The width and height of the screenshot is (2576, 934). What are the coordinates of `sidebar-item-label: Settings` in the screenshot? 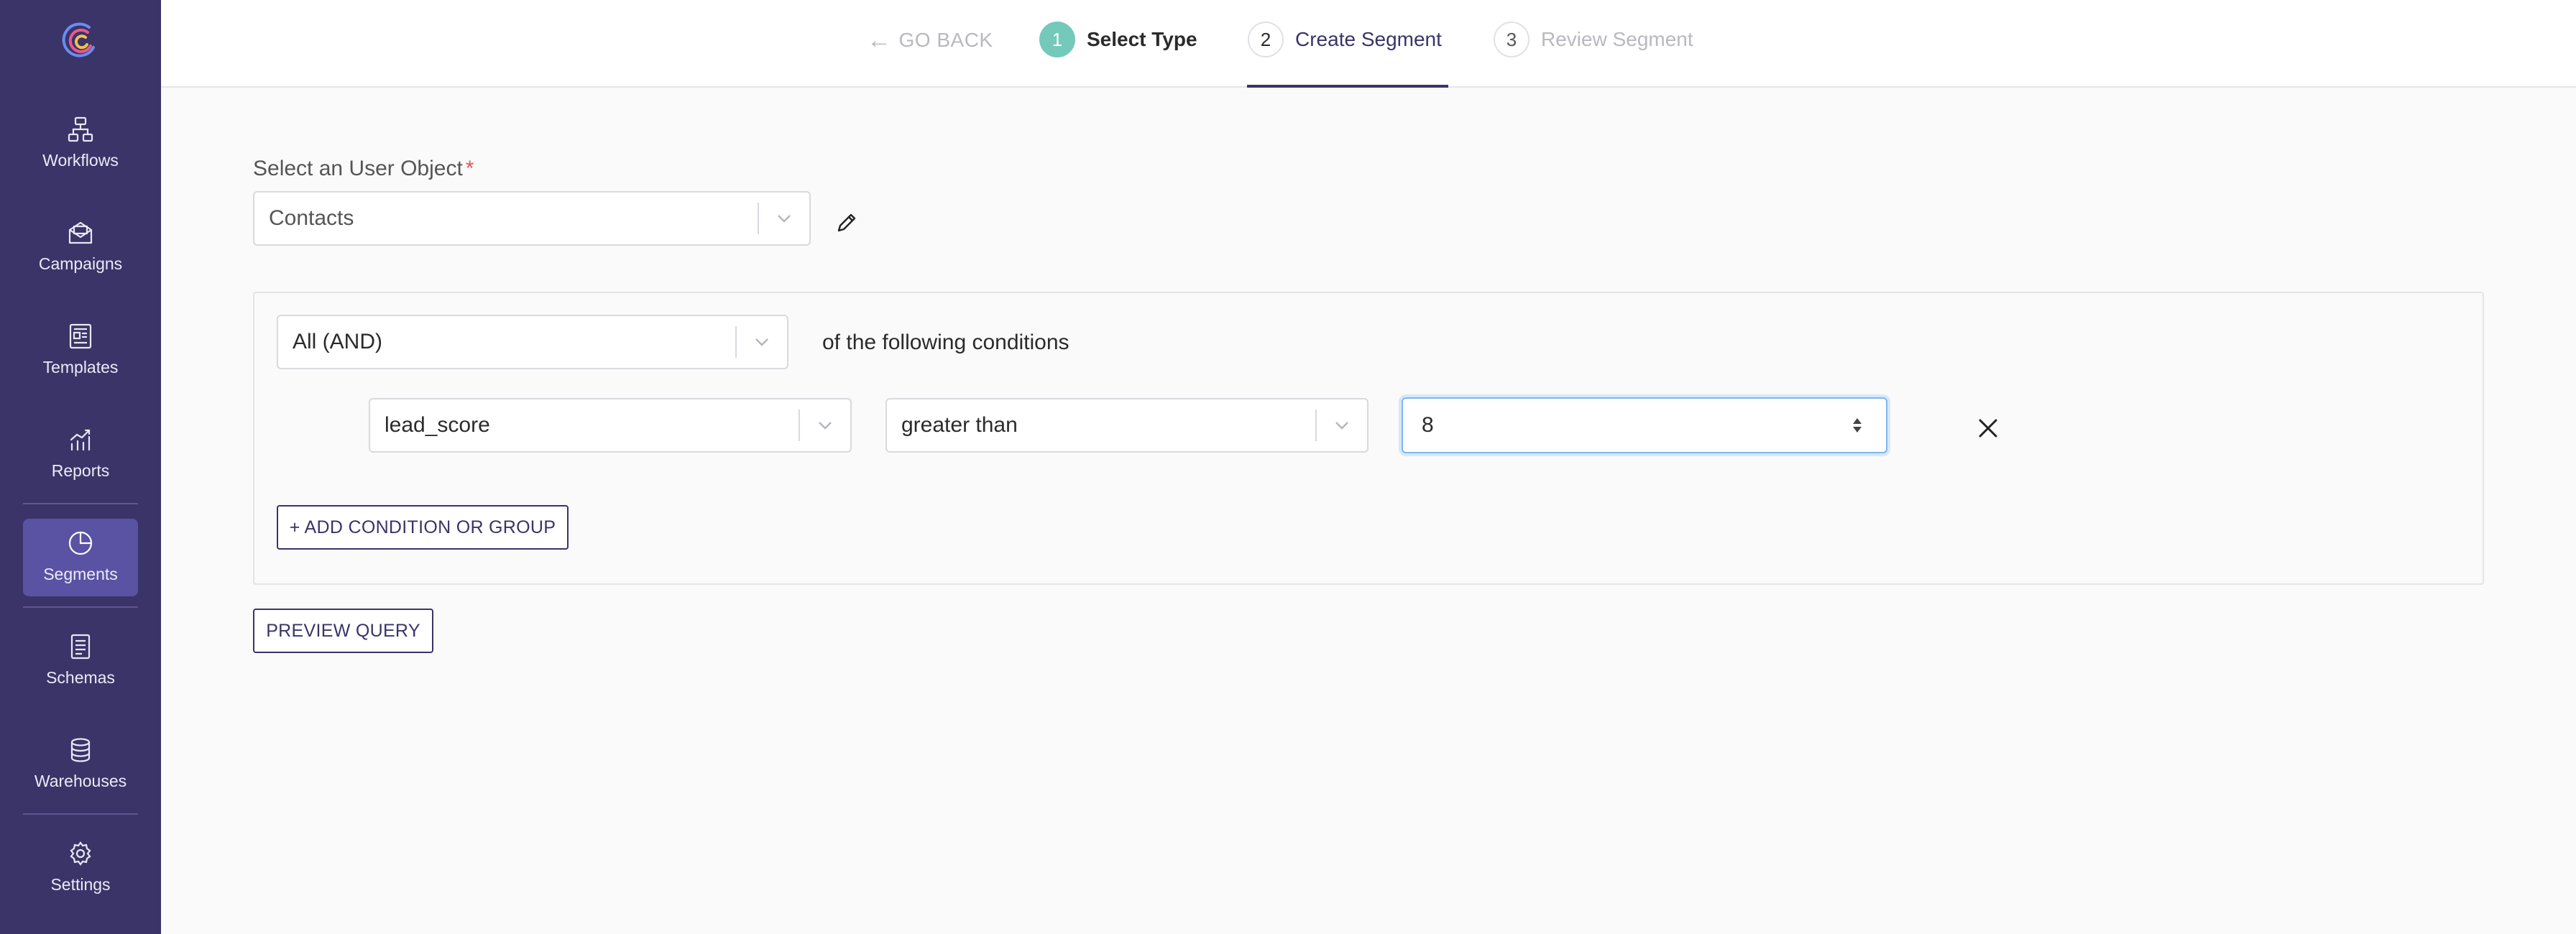 It's located at (80, 884).